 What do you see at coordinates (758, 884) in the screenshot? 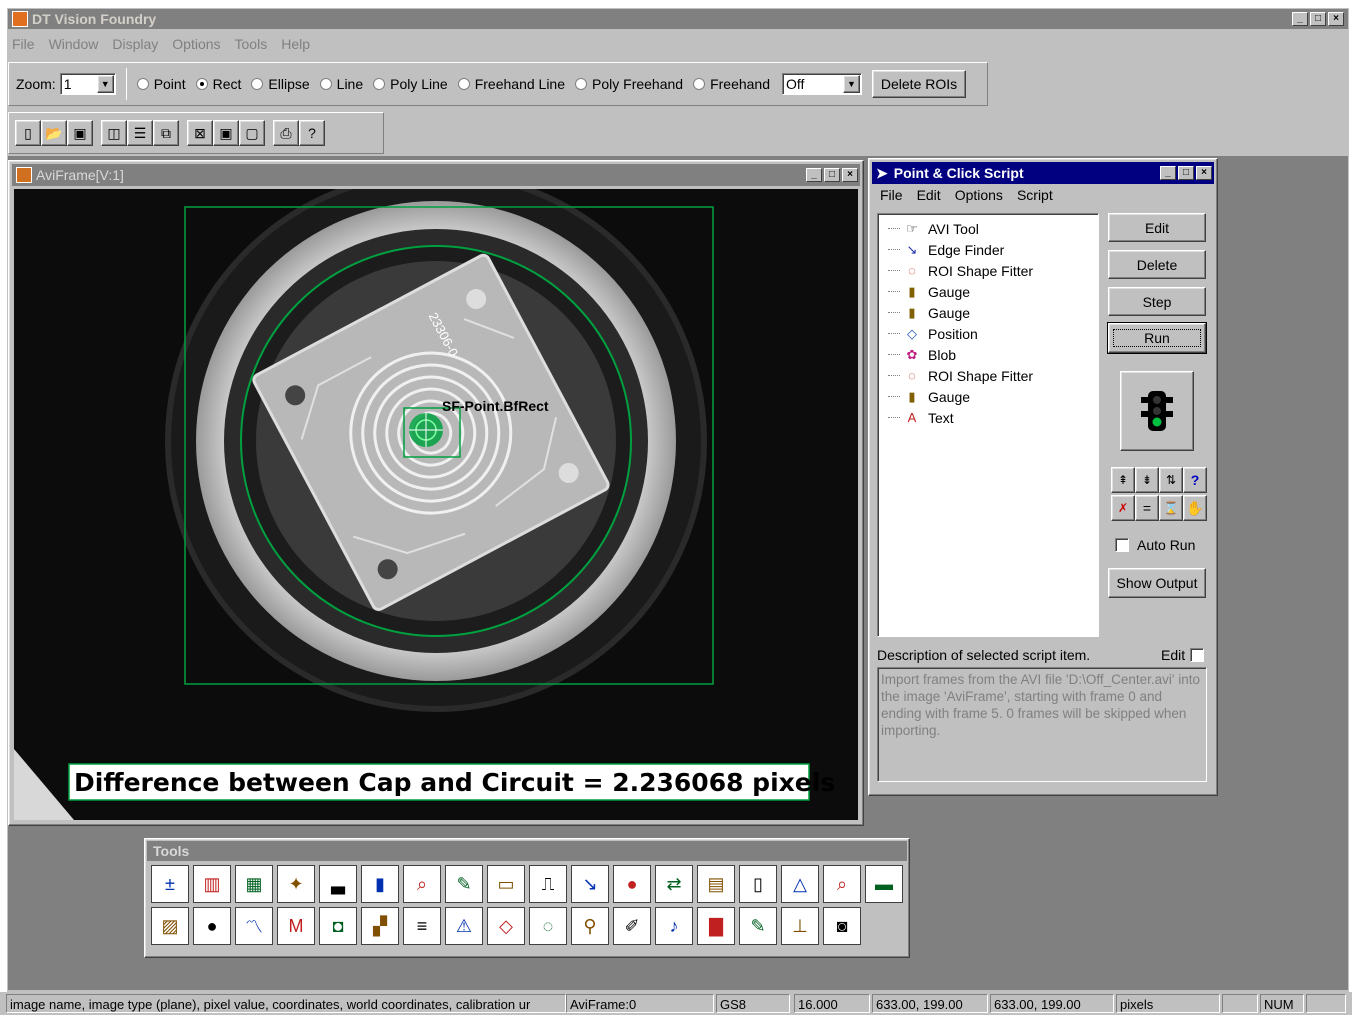
I see `gauge-tool-icon: ▯` at bounding box center [758, 884].